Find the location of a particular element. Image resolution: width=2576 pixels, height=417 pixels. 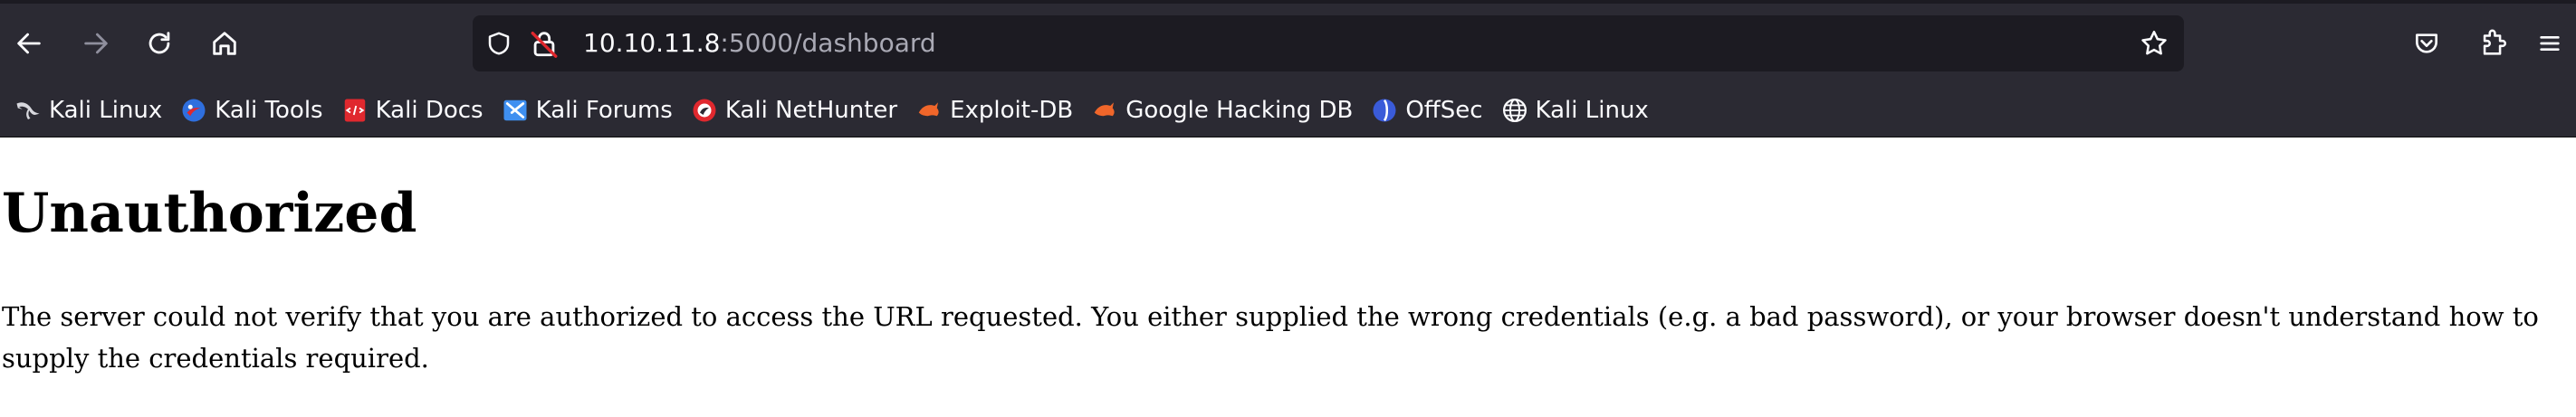

home-button is located at coordinates (224, 43).